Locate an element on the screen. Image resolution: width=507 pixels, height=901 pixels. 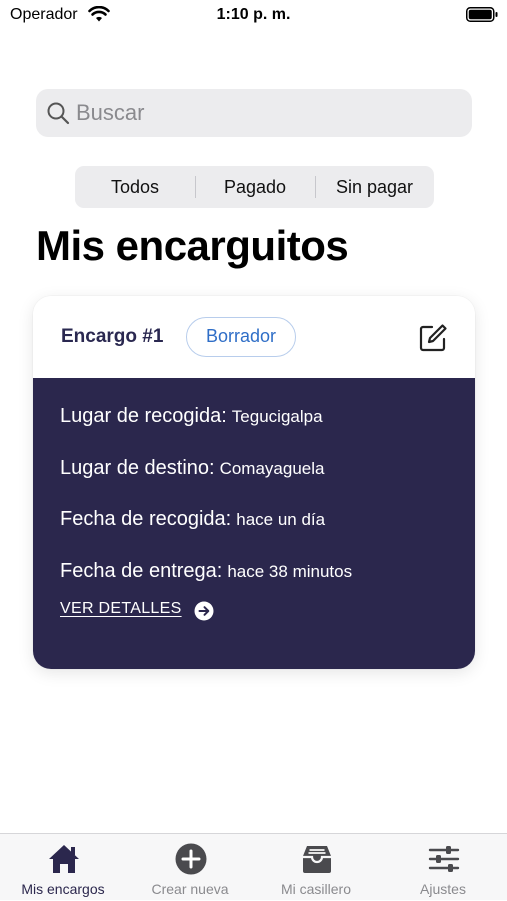
pickup-date-label: Fecha de recogida: is located at coordinates (146, 519).